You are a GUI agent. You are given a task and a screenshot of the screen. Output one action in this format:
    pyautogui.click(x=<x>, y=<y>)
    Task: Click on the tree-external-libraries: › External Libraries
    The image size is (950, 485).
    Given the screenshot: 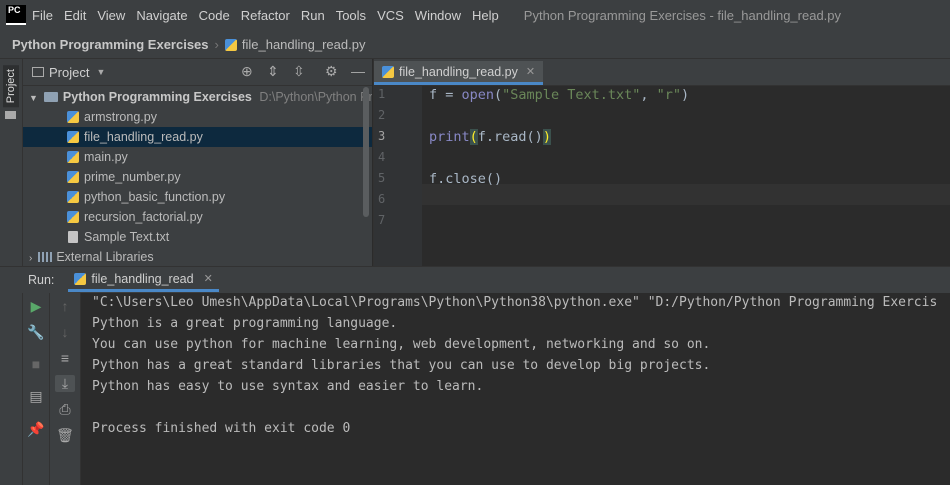 What is the action you would take?
    pyautogui.click(x=197, y=257)
    